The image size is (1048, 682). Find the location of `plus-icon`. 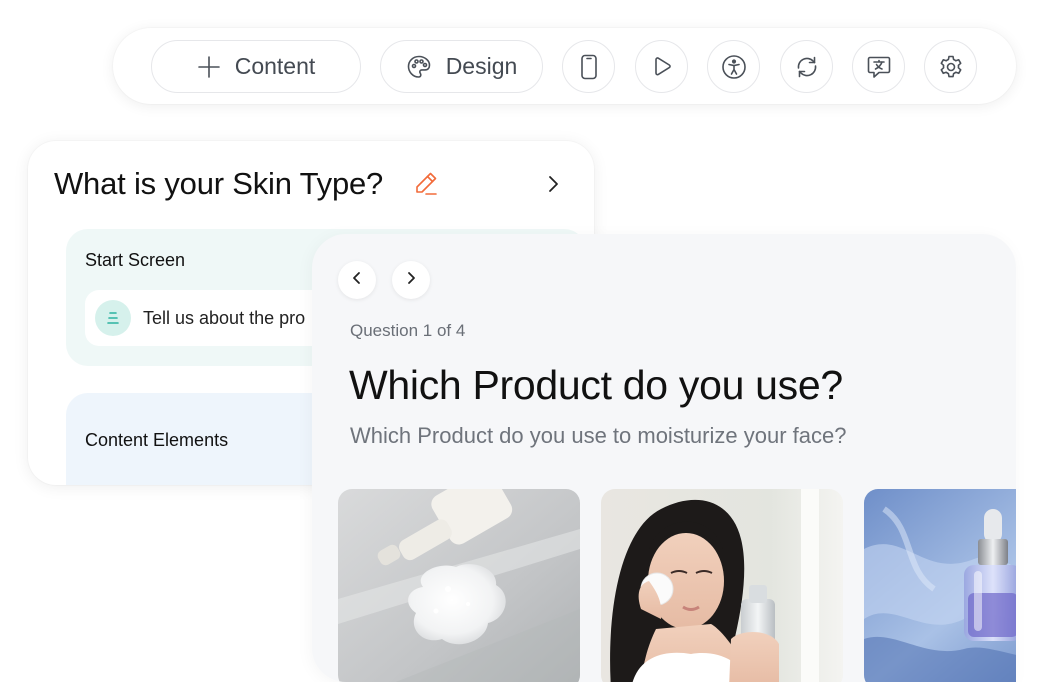

plus-icon is located at coordinates (209, 67).